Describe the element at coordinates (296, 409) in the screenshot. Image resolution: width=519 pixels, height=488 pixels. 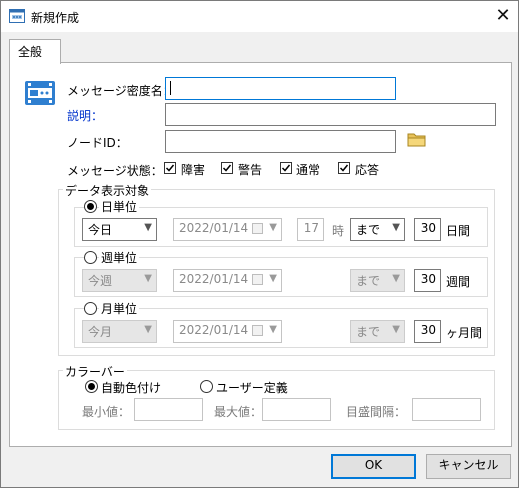
I see `max-input` at that location.